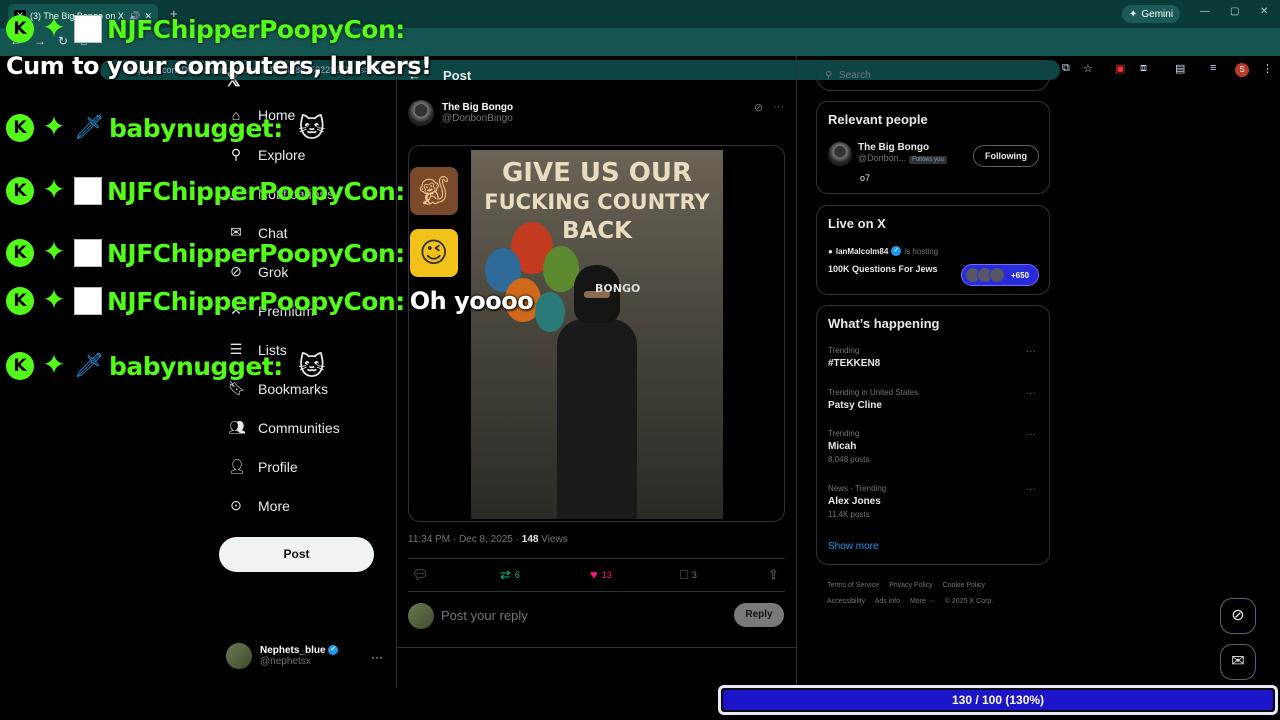  What do you see at coordinates (911, 585) in the screenshot?
I see `footer-link: Privacy Policy` at bounding box center [911, 585].